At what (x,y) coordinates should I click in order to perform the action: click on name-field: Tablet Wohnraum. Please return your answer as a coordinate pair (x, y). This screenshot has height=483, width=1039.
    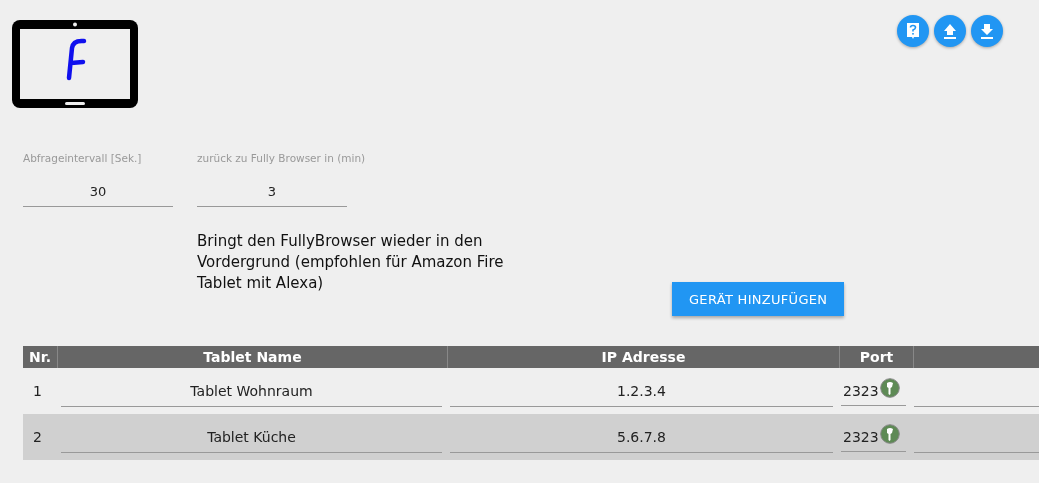
    Looking at the image, I should click on (251, 391).